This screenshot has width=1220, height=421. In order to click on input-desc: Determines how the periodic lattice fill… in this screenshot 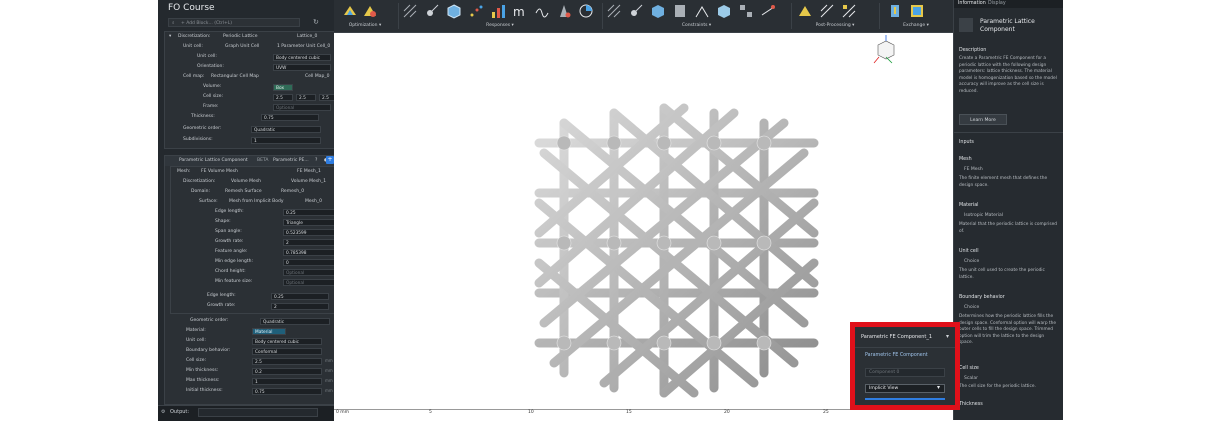, I will do `click(1007, 330)`.